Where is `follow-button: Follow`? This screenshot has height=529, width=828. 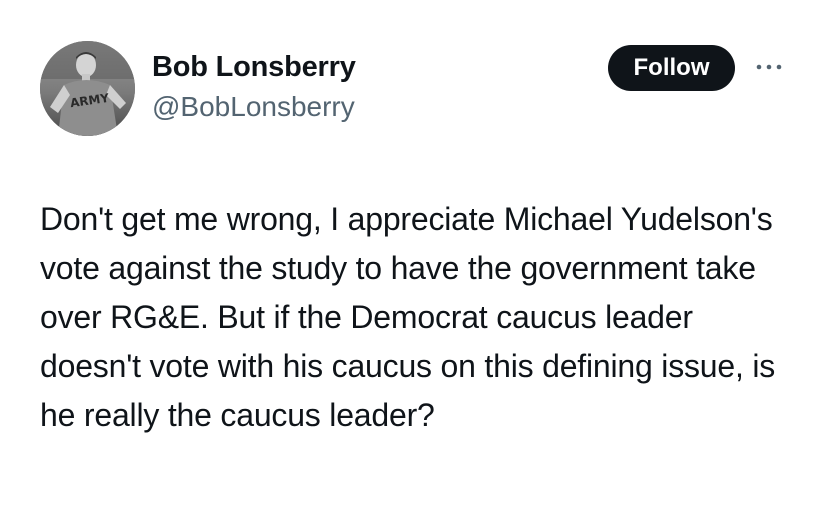 follow-button: Follow is located at coordinates (671, 68).